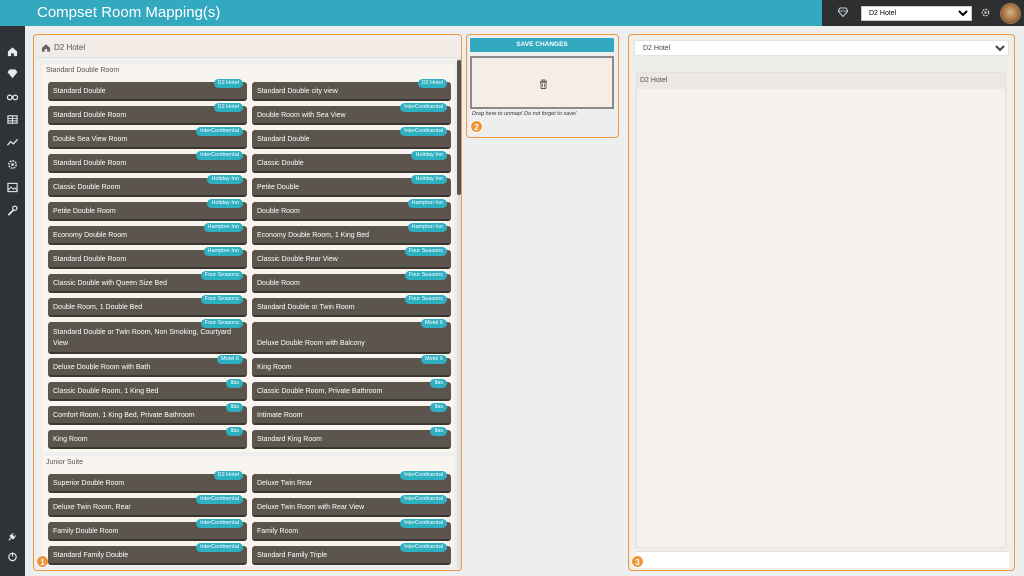 This screenshot has height=576, width=1024. What do you see at coordinates (542, 82) in the screenshot?
I see `unmap-dropzone` at bounding box center [542, 82].